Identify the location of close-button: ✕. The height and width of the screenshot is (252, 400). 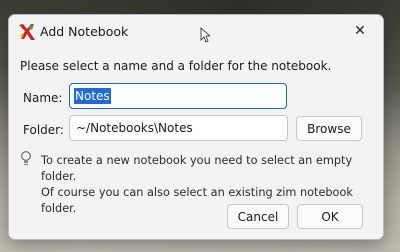
(360, 31).